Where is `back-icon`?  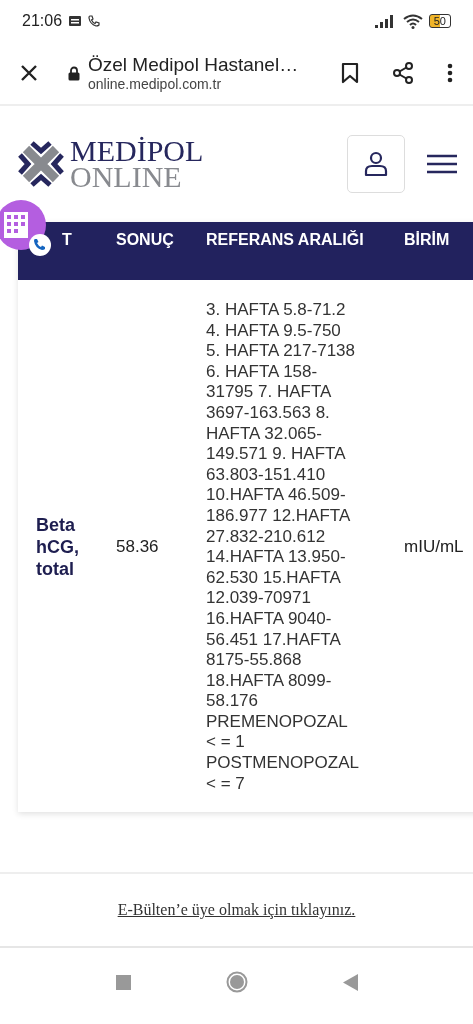
back-icon is located at coordinates (350, 982).